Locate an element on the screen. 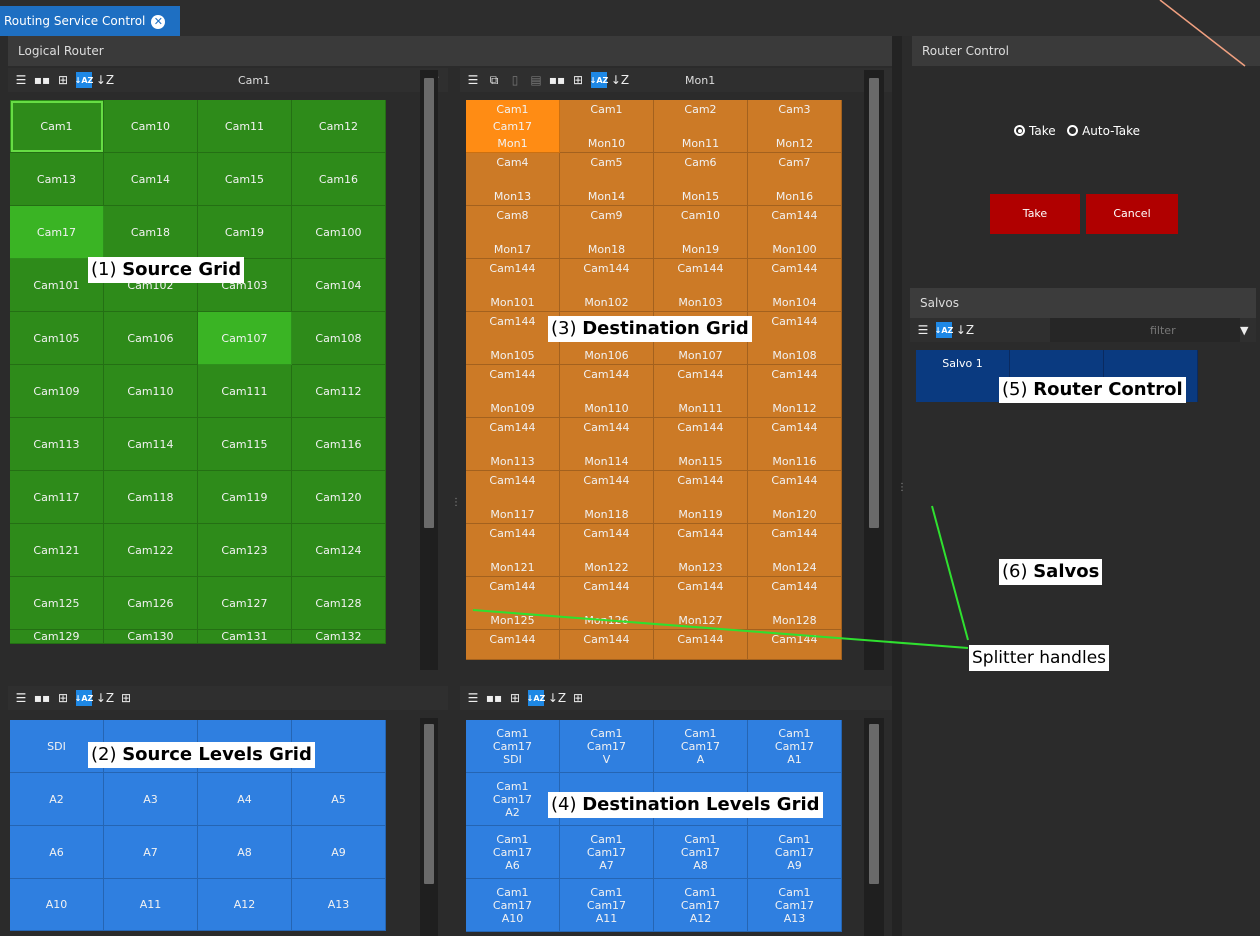 Image resolution: width=1260 pixels, height=936 pixels. splitter-pointer-line-left is located at coordinates (720, 629).